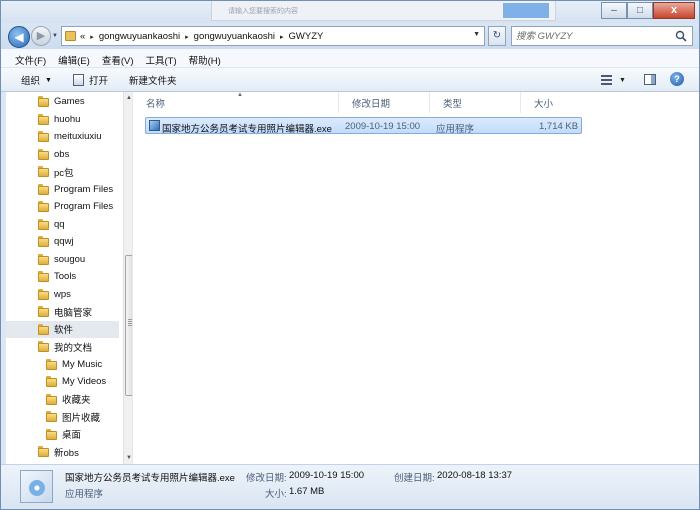 Image resolution: width=700 pixels, height=510 pixels. I want to click on nav-tree-item: qq, so click(62, 224).